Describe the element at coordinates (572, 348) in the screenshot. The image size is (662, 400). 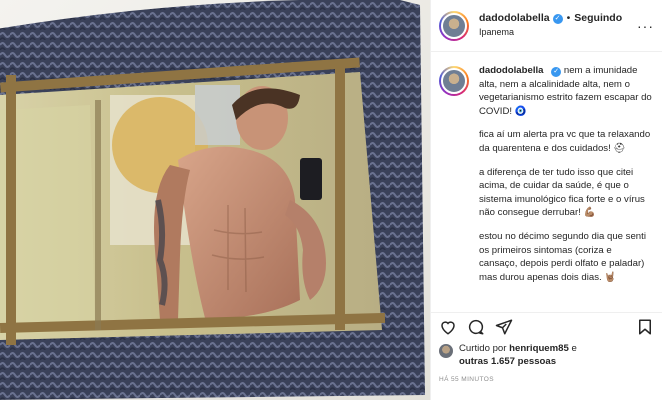
I see `likes-middle: e` at that location.